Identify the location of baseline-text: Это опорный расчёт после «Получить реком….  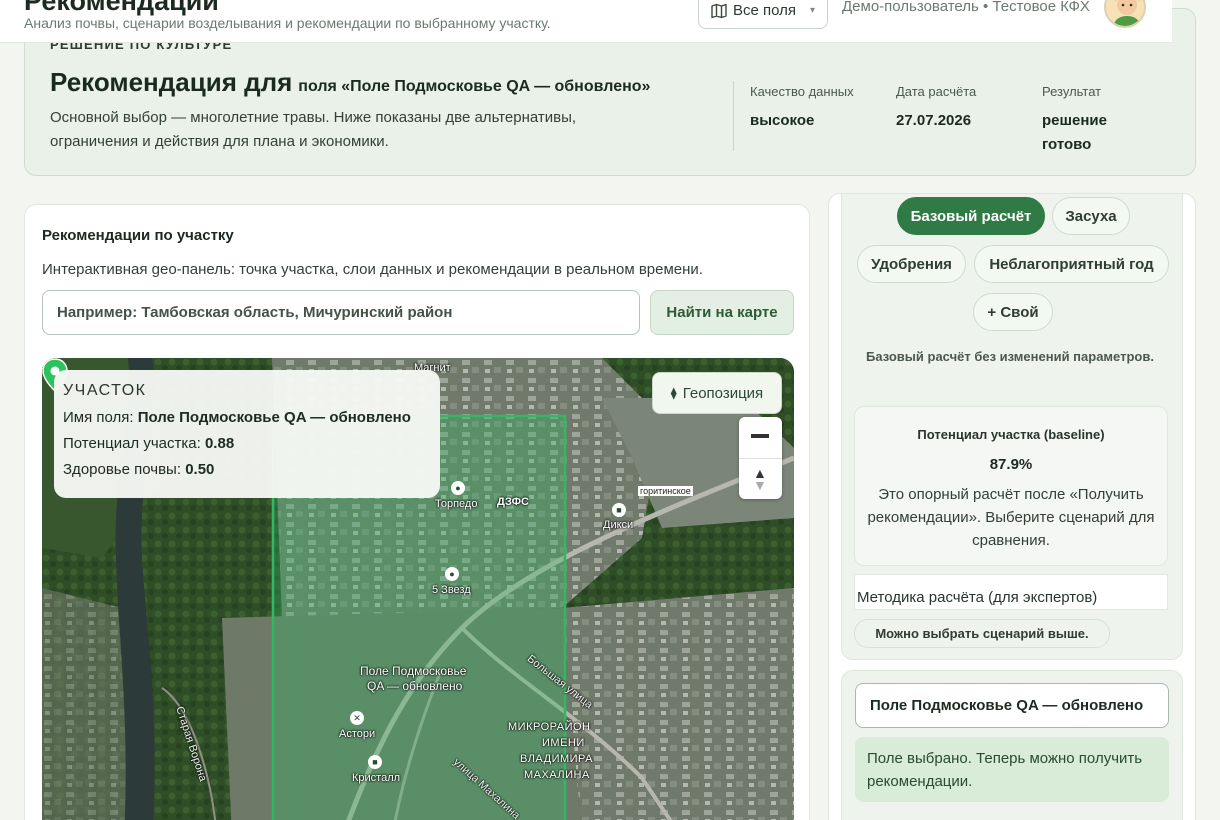
(1011, 517).